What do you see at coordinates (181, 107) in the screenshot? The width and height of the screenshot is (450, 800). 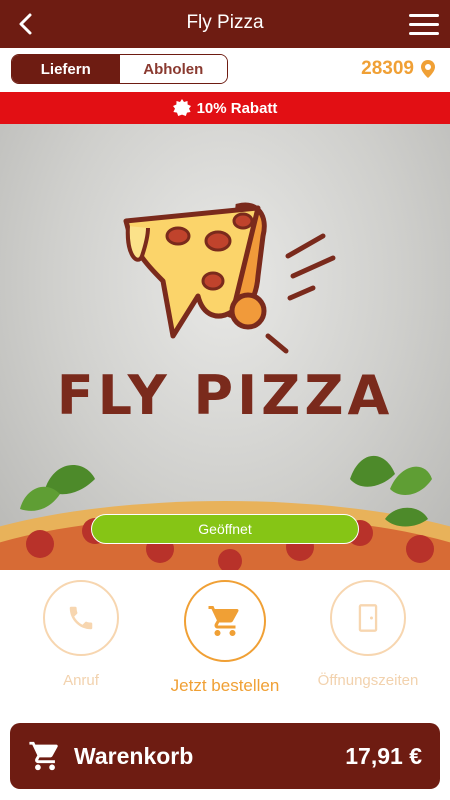 I see `discount-badge-icon` at bounding box center [181, 107].